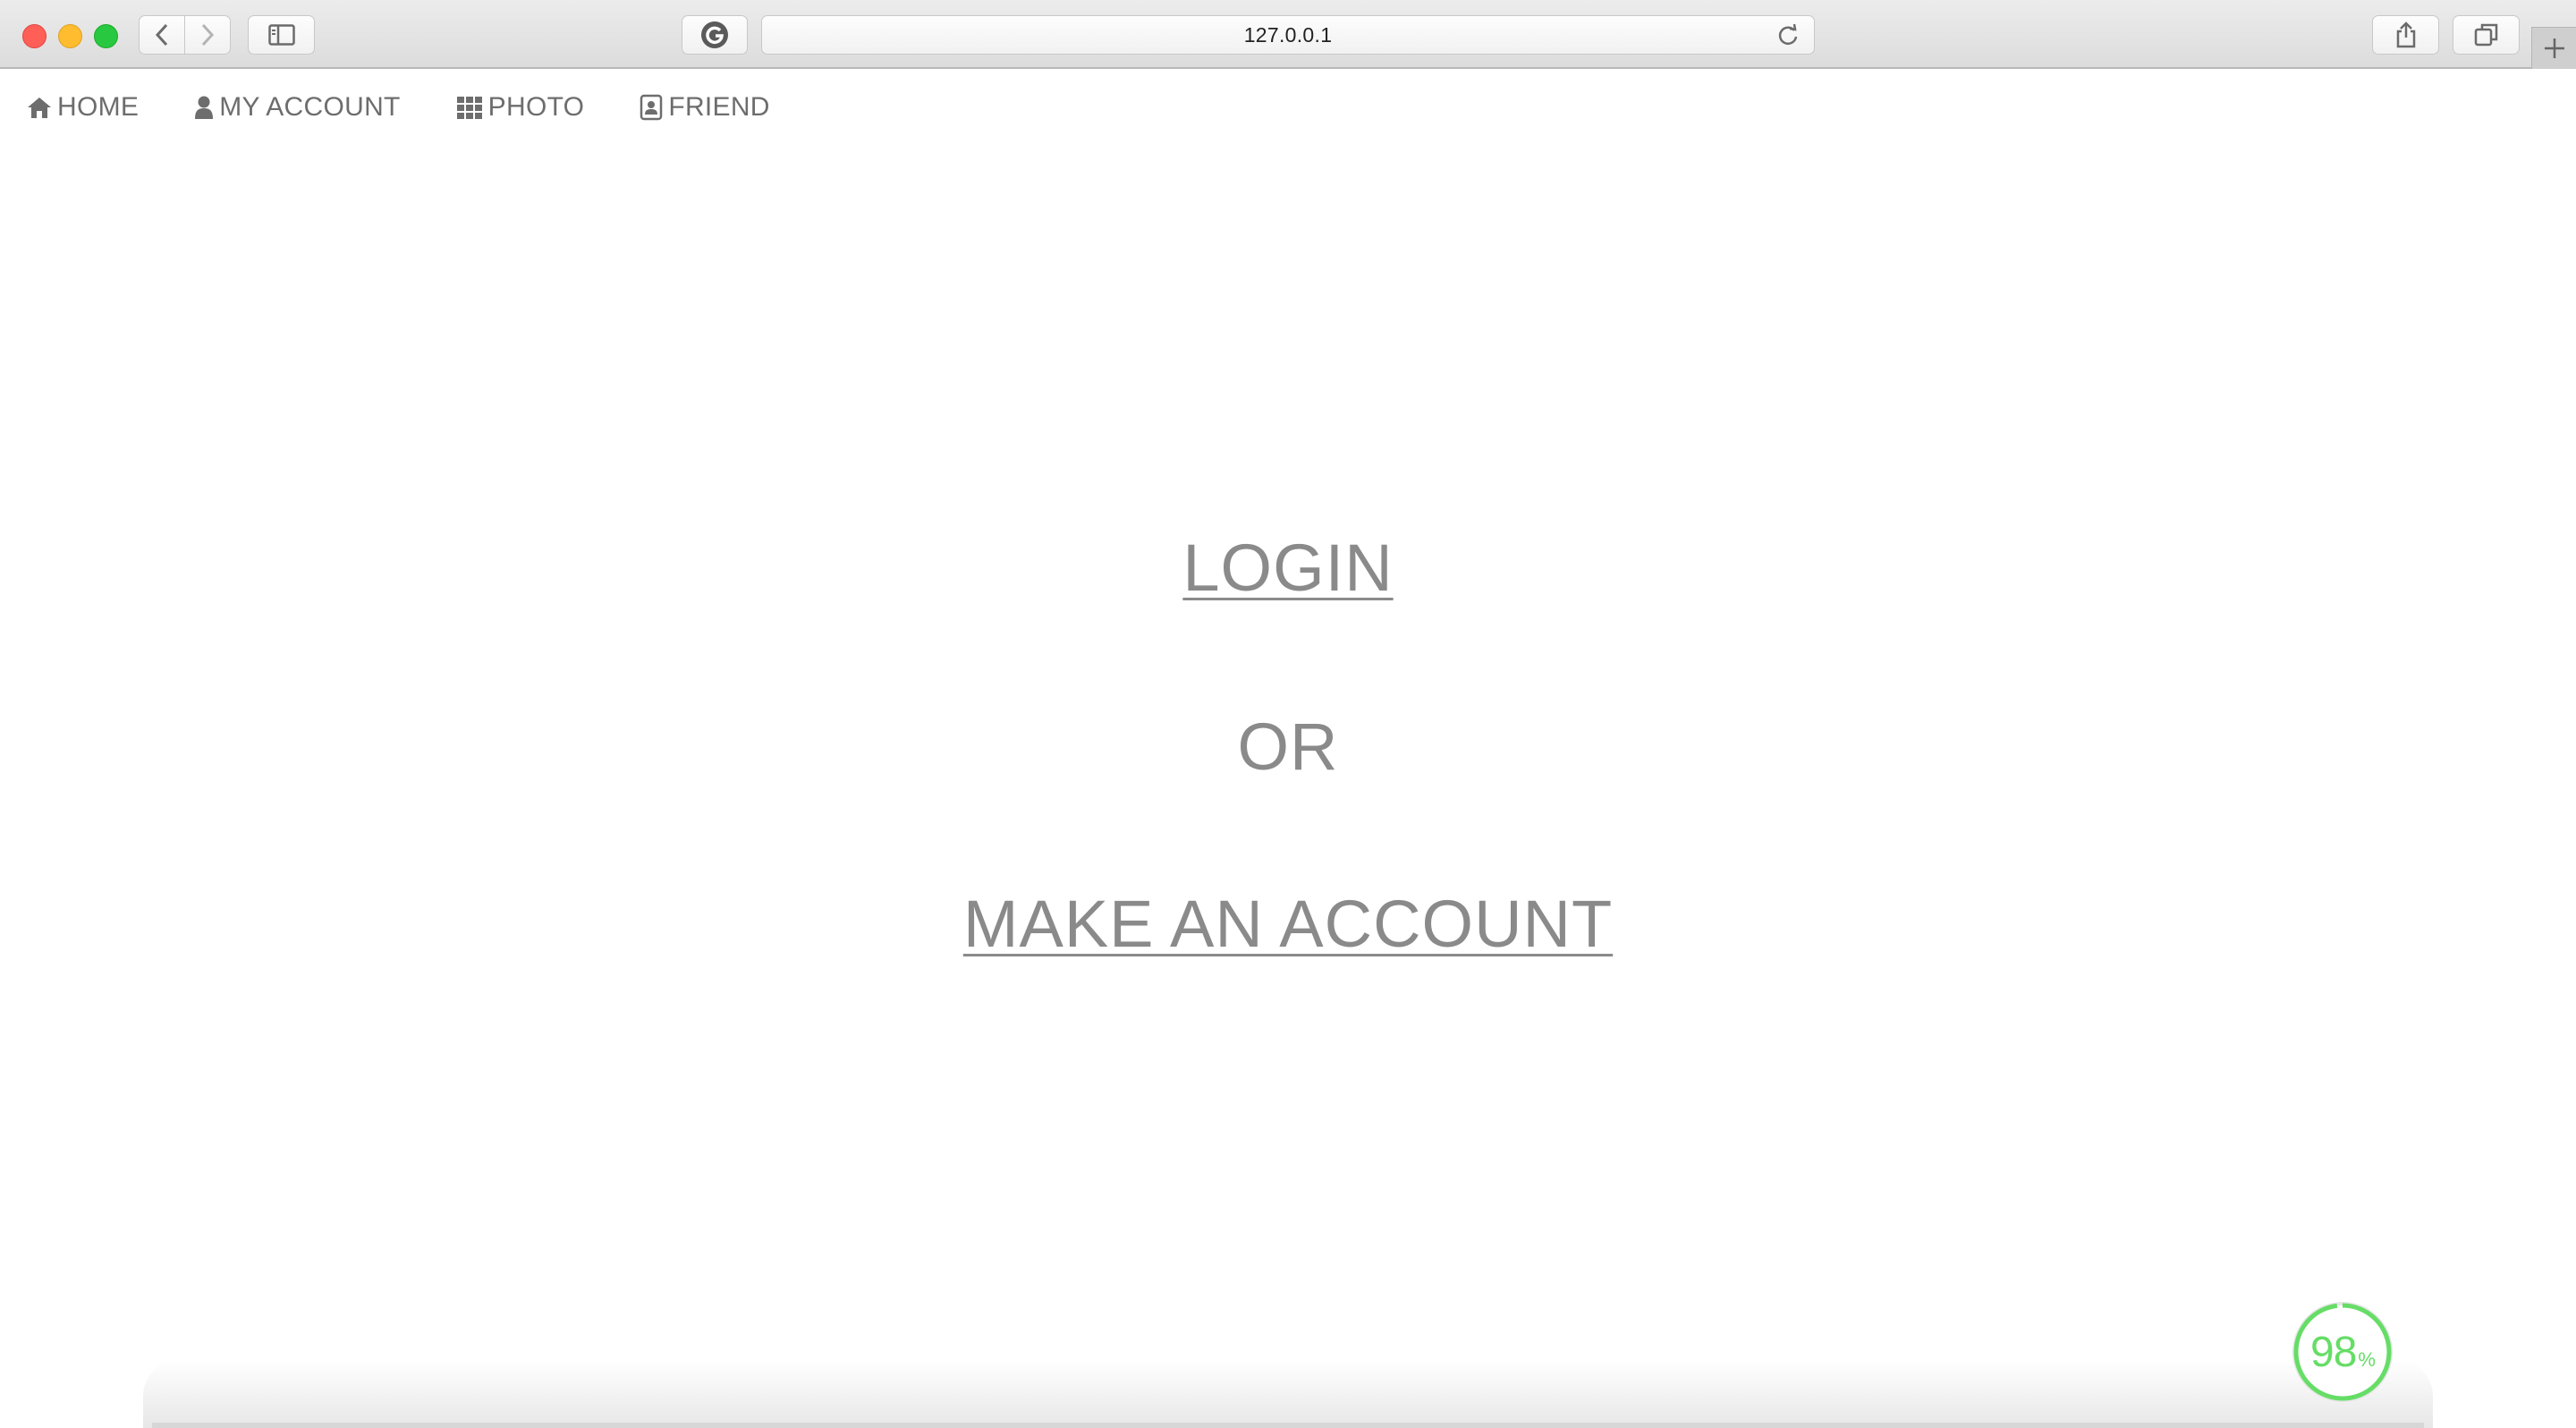 The height and width of the screenshot is (1428, 2576). I want to click on login-container: LOGIN, so click(1288, 568).